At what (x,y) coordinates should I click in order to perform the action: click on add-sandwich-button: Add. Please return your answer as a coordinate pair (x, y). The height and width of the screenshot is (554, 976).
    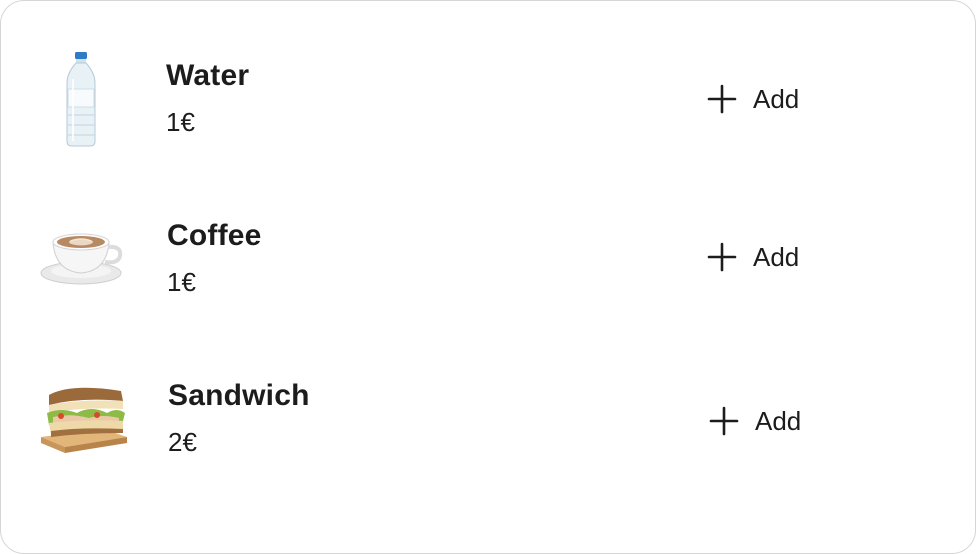
    Looking at the image, I should click on (755, 421).